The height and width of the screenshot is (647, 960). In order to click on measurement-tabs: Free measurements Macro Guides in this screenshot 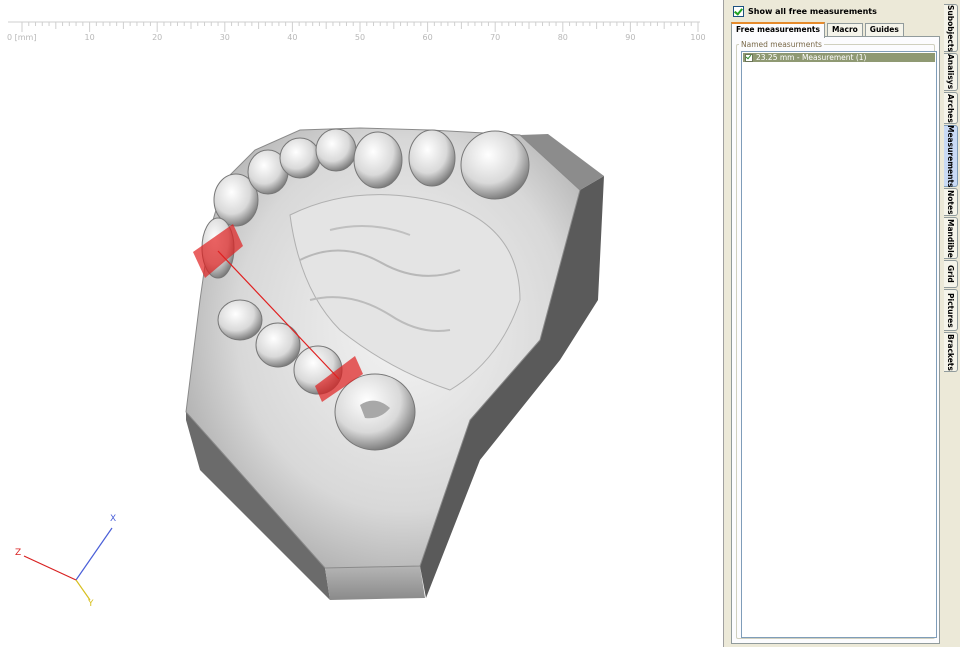, I will do `click(818, 30)`.